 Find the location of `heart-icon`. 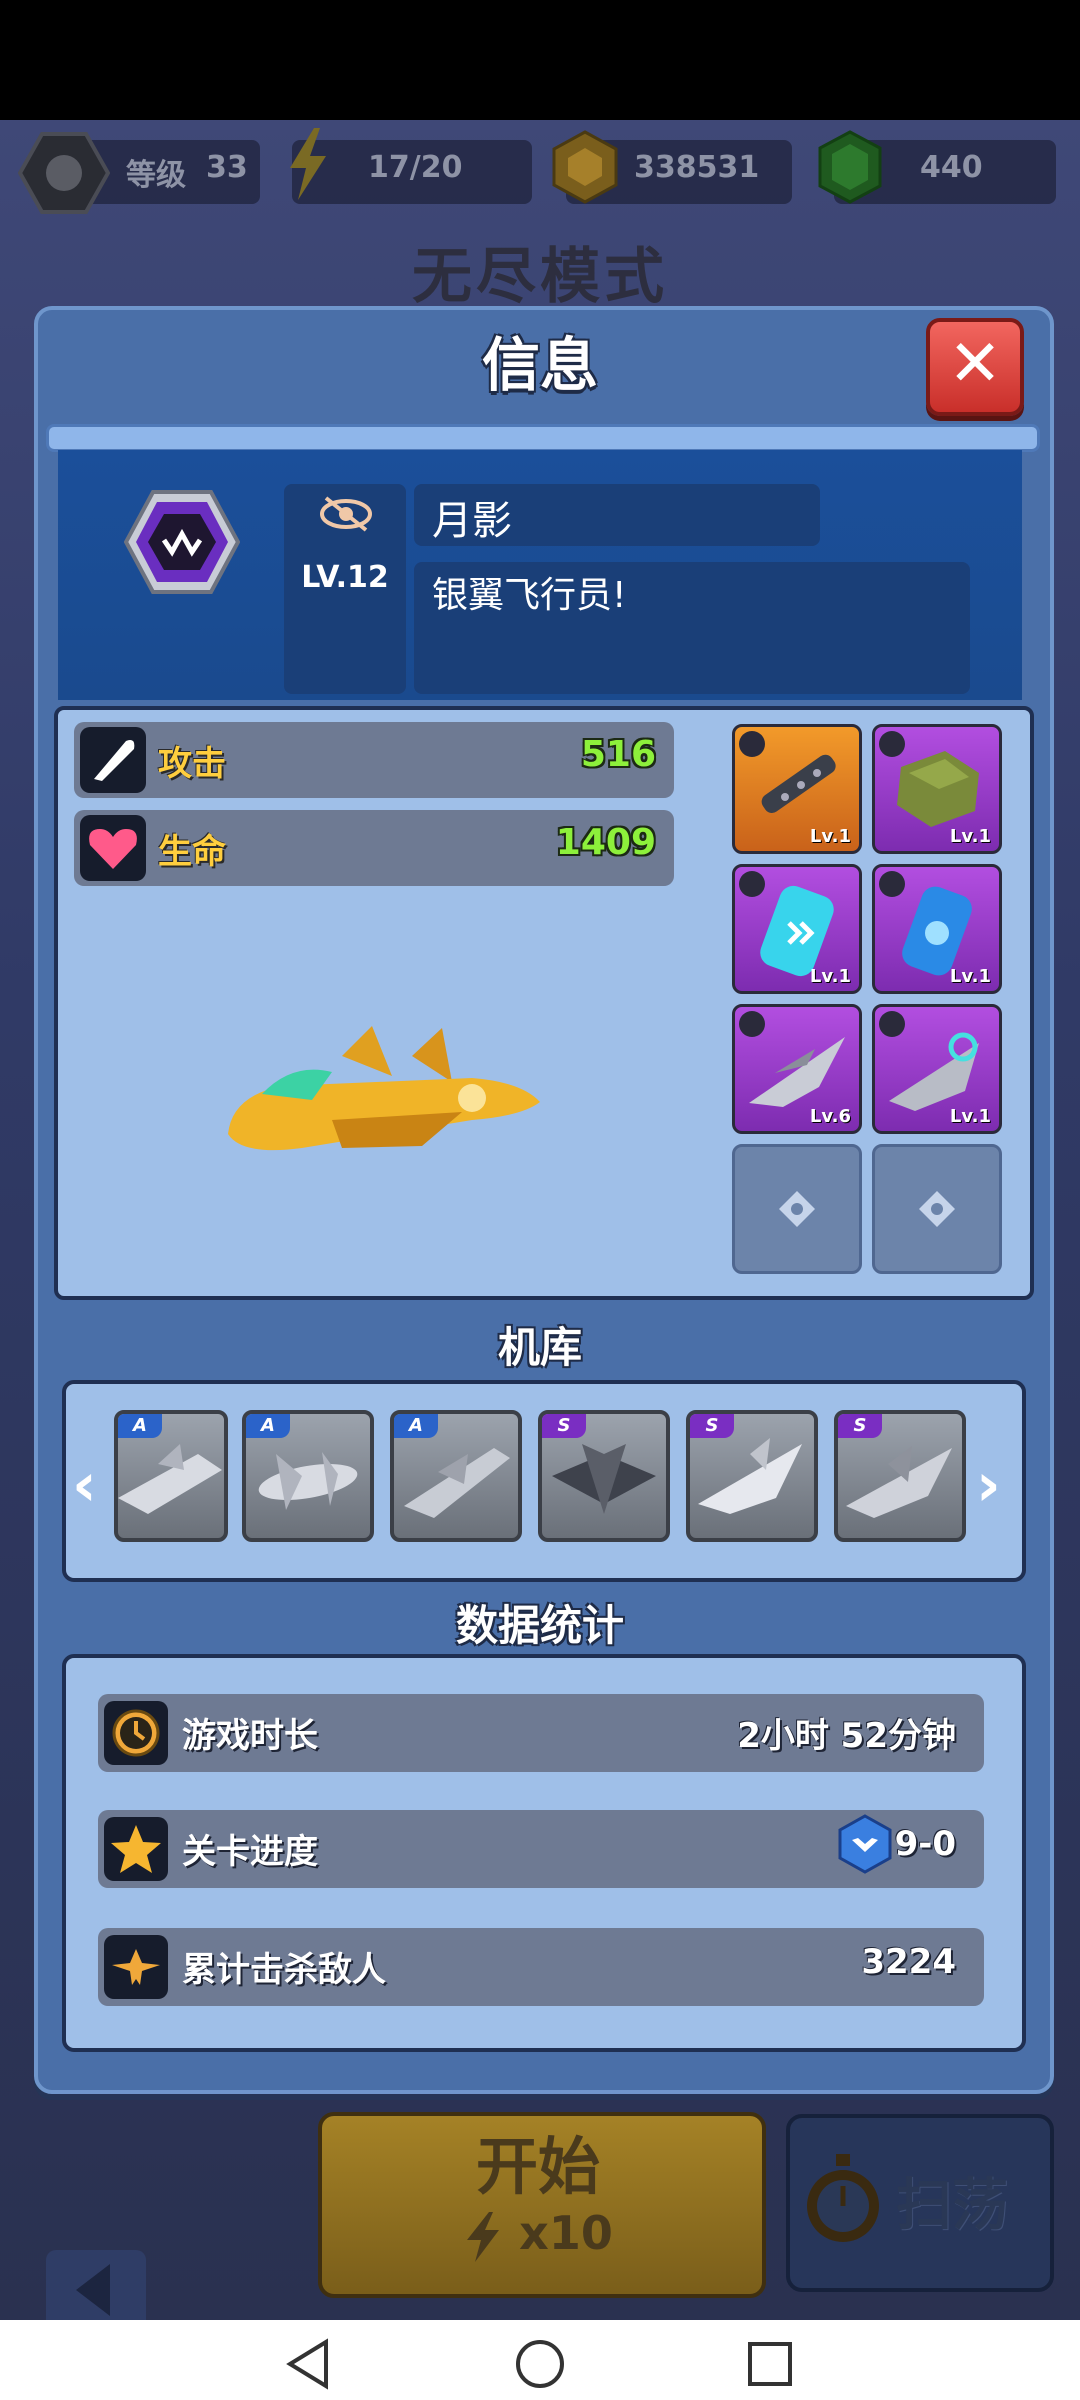

heart-icon is located at coordinates (113, 848).